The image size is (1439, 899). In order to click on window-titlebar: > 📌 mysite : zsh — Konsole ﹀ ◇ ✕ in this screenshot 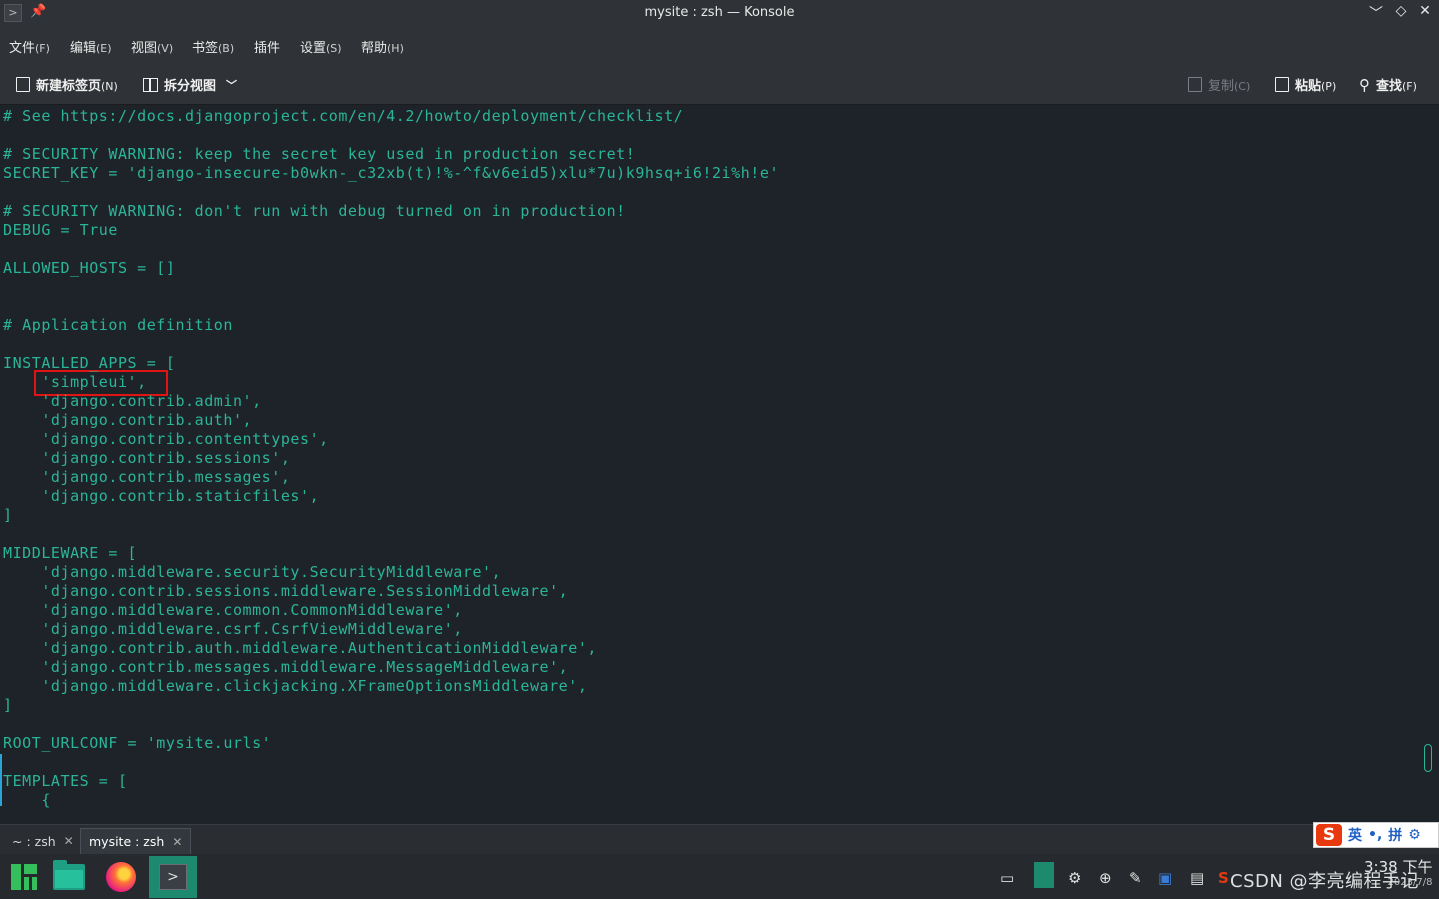, I will do `click(719, 13)`.